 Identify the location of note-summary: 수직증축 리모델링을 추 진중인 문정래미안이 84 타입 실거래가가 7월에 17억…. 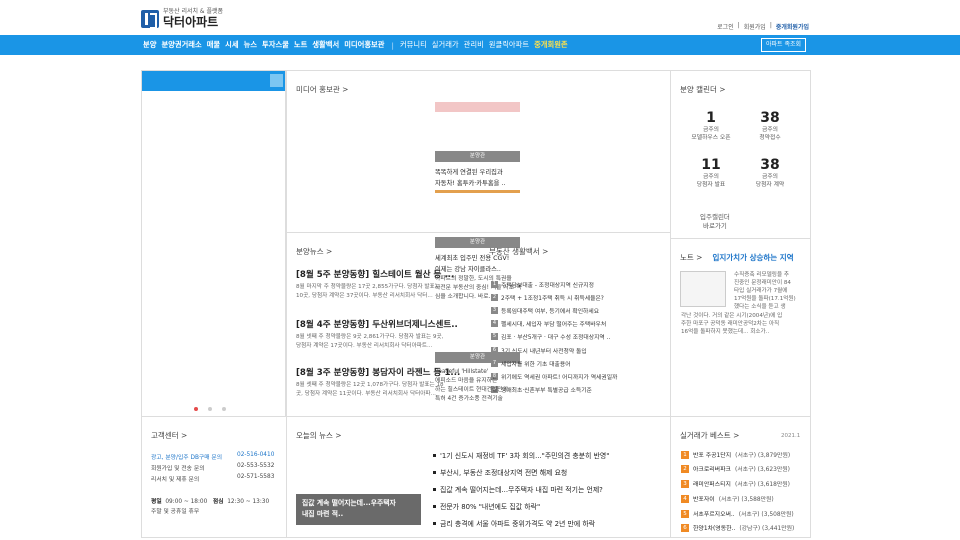
(769, 291).